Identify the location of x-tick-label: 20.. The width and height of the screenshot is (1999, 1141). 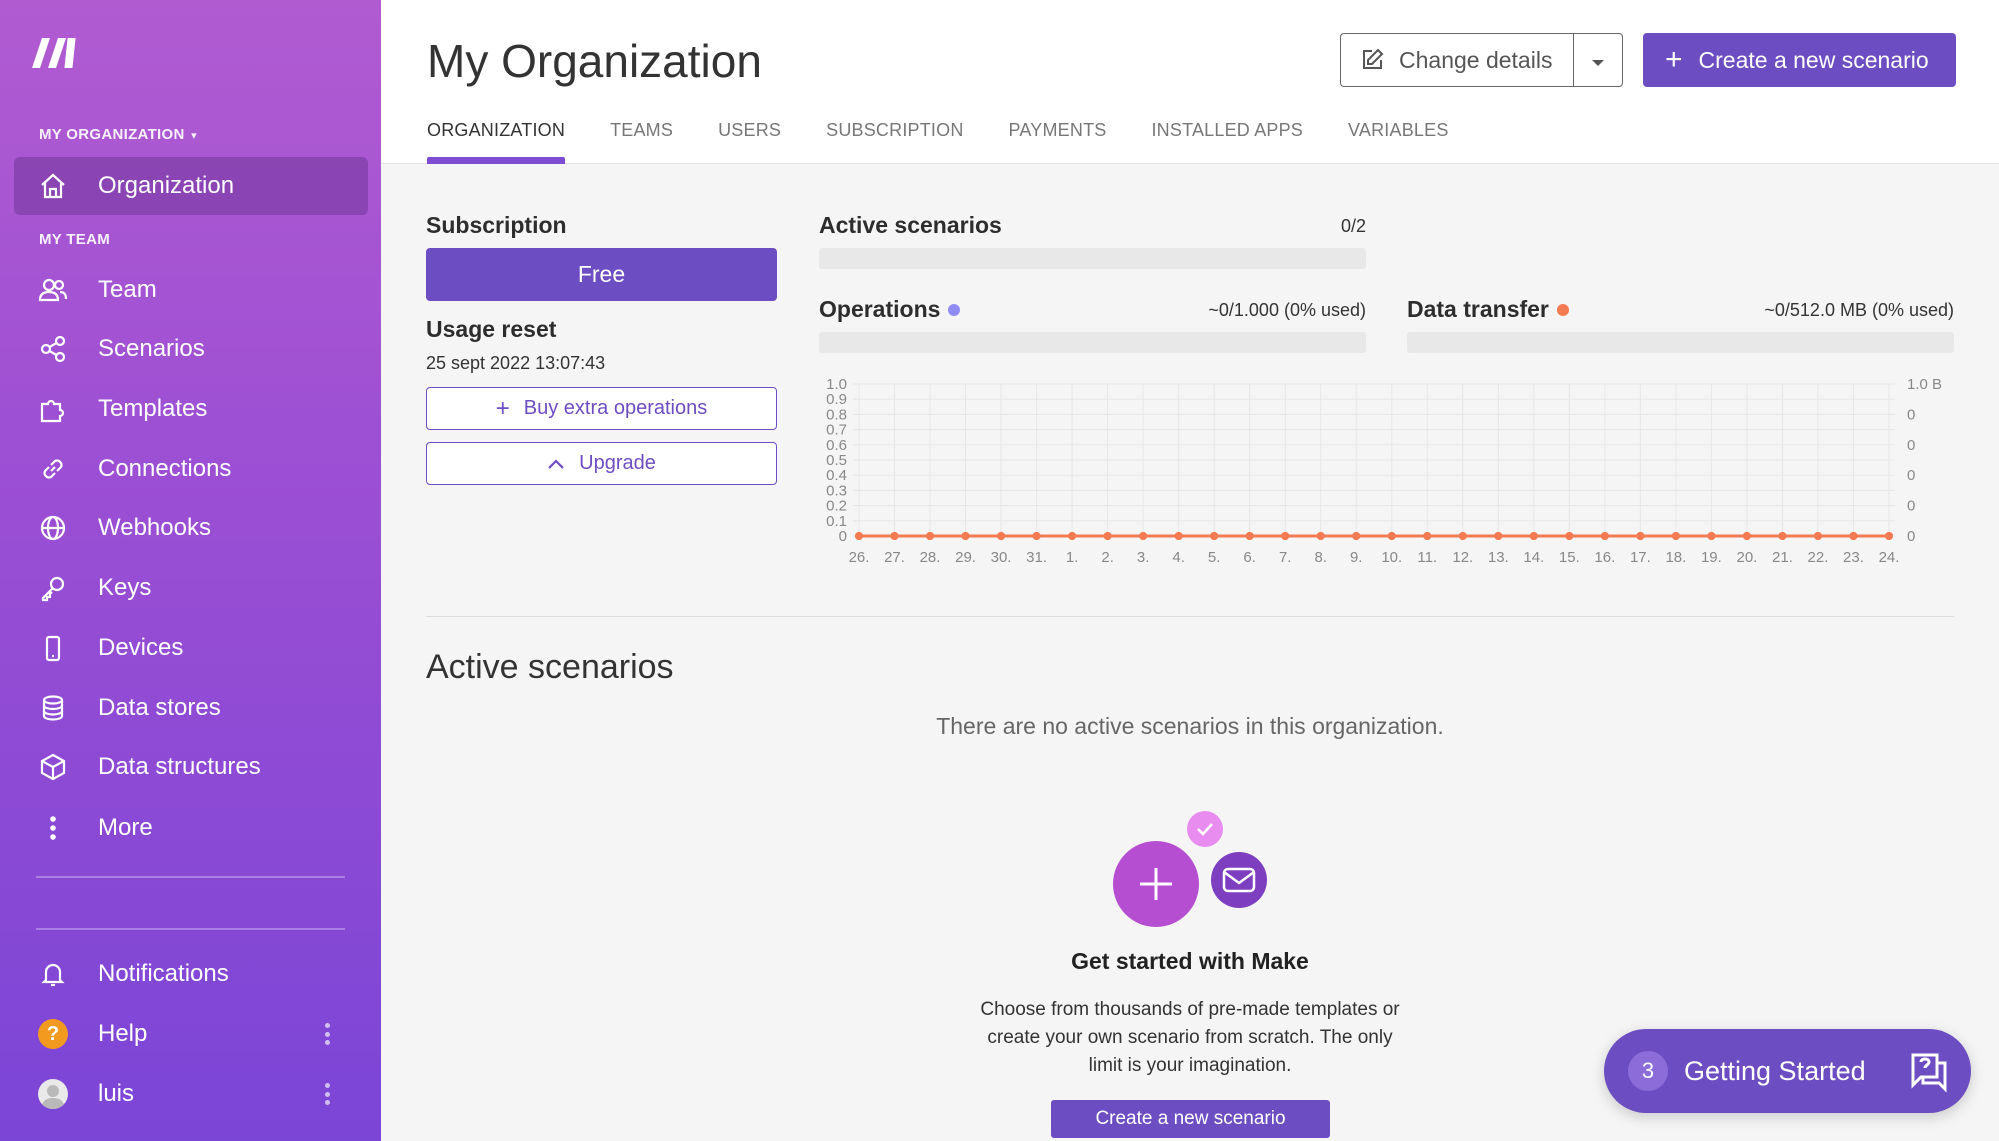
(1747, 557).